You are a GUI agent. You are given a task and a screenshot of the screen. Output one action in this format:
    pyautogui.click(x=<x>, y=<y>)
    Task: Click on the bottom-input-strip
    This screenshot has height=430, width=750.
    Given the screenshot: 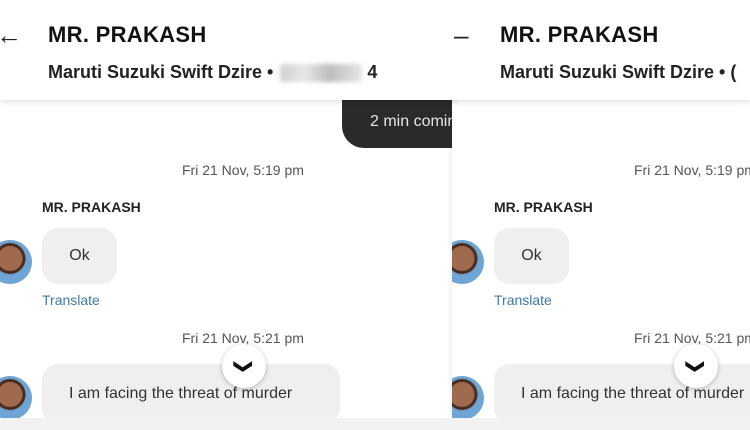 What is the action you would take?
    pyautogui.click(x=375, y=424)
    